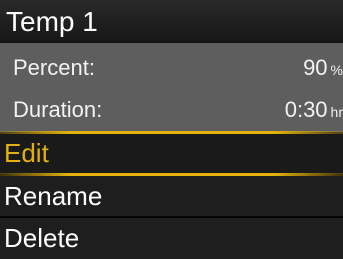  I want to click on duration-number: 0:30, so click(306, 109).